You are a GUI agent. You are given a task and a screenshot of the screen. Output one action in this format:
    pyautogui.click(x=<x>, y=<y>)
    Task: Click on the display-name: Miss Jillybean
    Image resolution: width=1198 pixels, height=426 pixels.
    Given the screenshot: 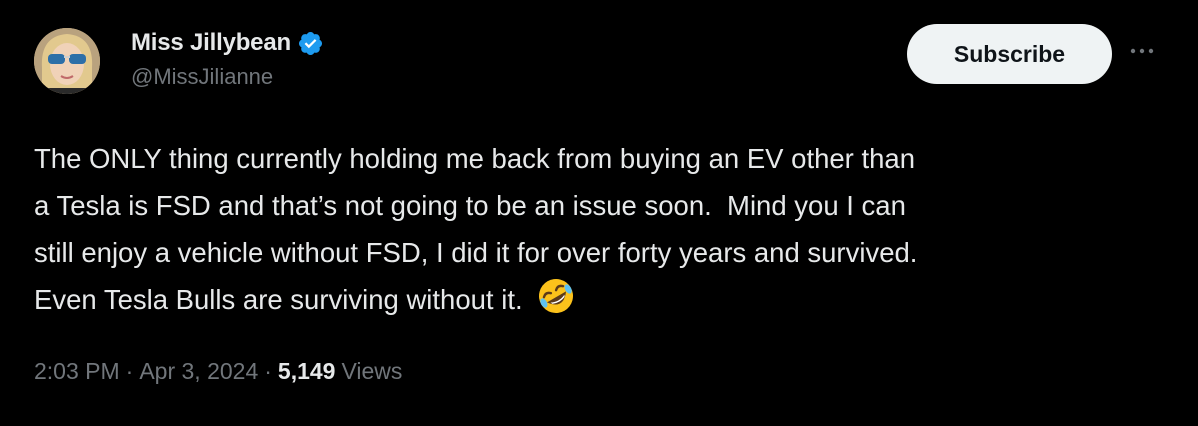 What is the action you would take?
    pyautogui.click(x=211, y=43)
    